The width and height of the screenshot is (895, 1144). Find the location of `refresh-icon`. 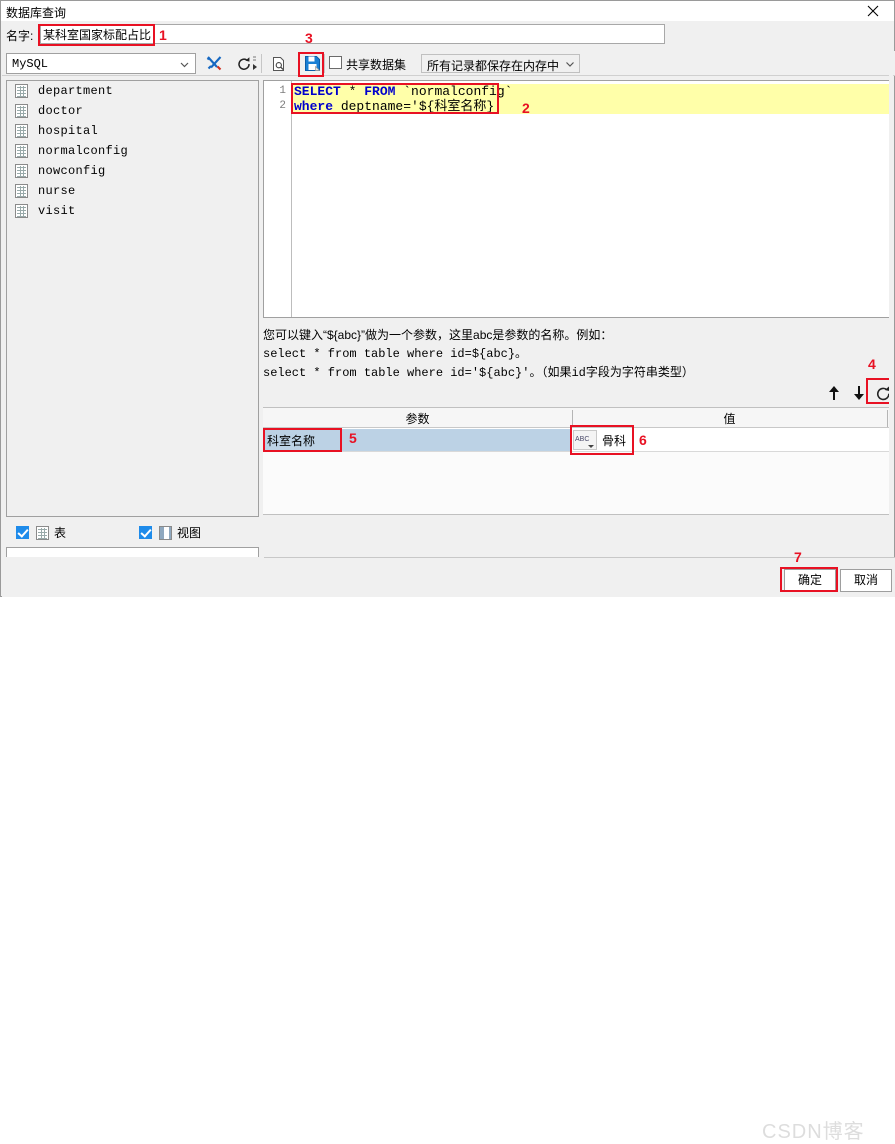

refresh-icon is located at coordinates (244, 63).